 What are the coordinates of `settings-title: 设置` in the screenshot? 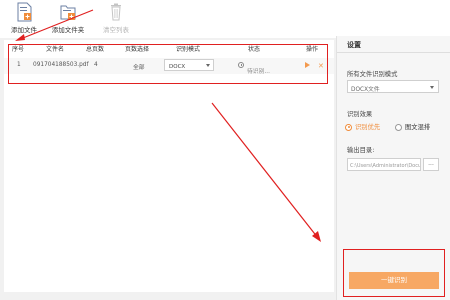 It's located at (354, 45).